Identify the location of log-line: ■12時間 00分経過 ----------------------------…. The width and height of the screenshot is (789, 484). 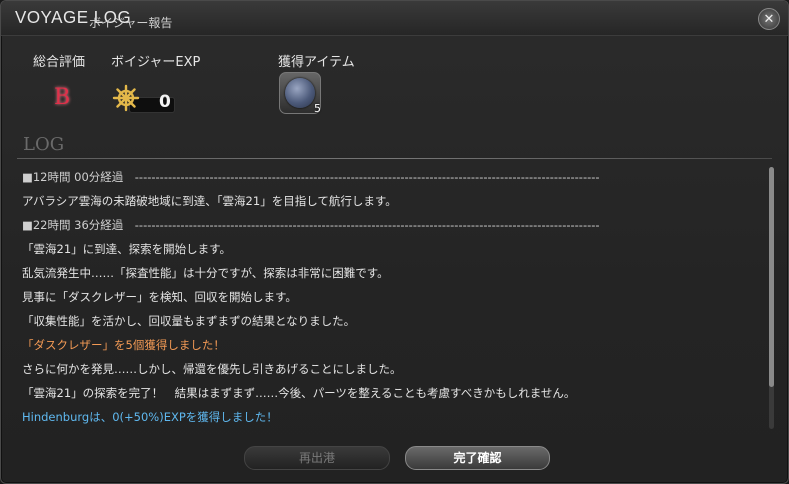
(311, 177).